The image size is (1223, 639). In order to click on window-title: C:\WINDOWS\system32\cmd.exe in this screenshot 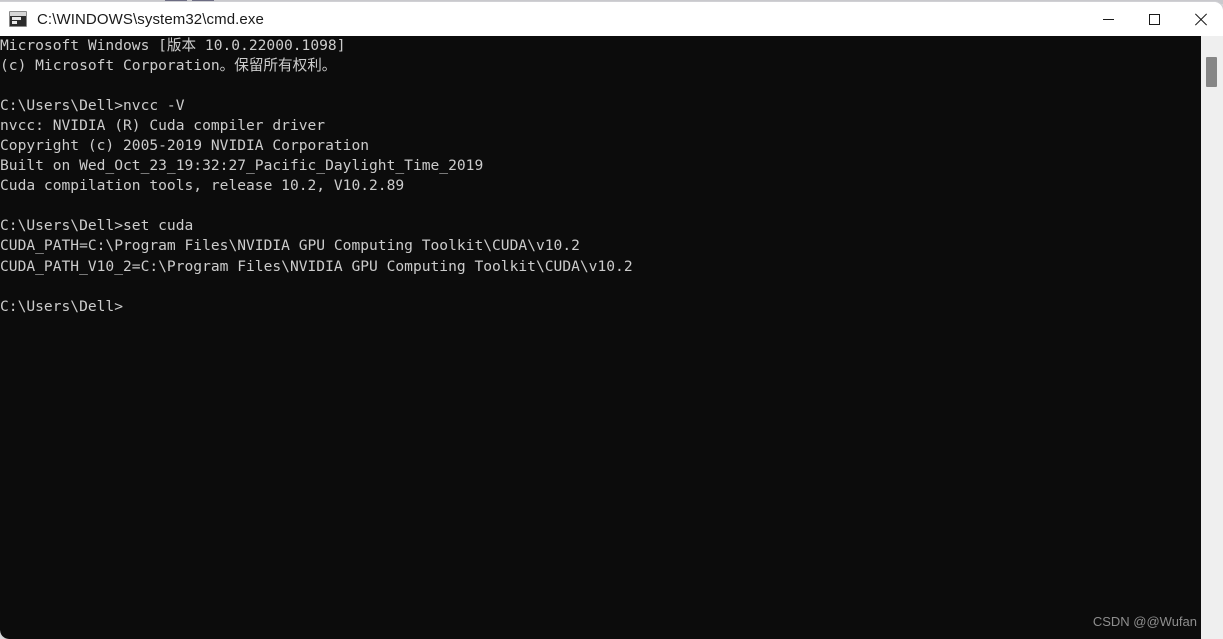, I will do `click(150, 19)`.